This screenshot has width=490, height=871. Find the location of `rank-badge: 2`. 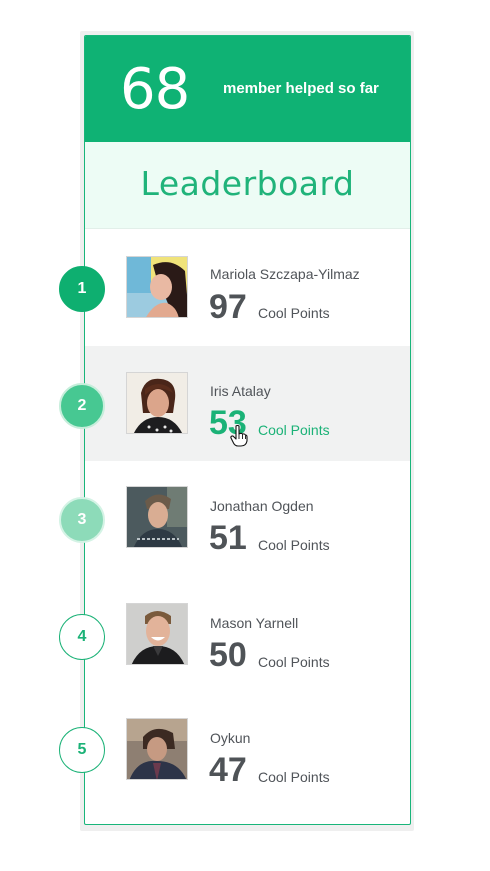

rank-badge: 2 is located at coordinates (82, 406).